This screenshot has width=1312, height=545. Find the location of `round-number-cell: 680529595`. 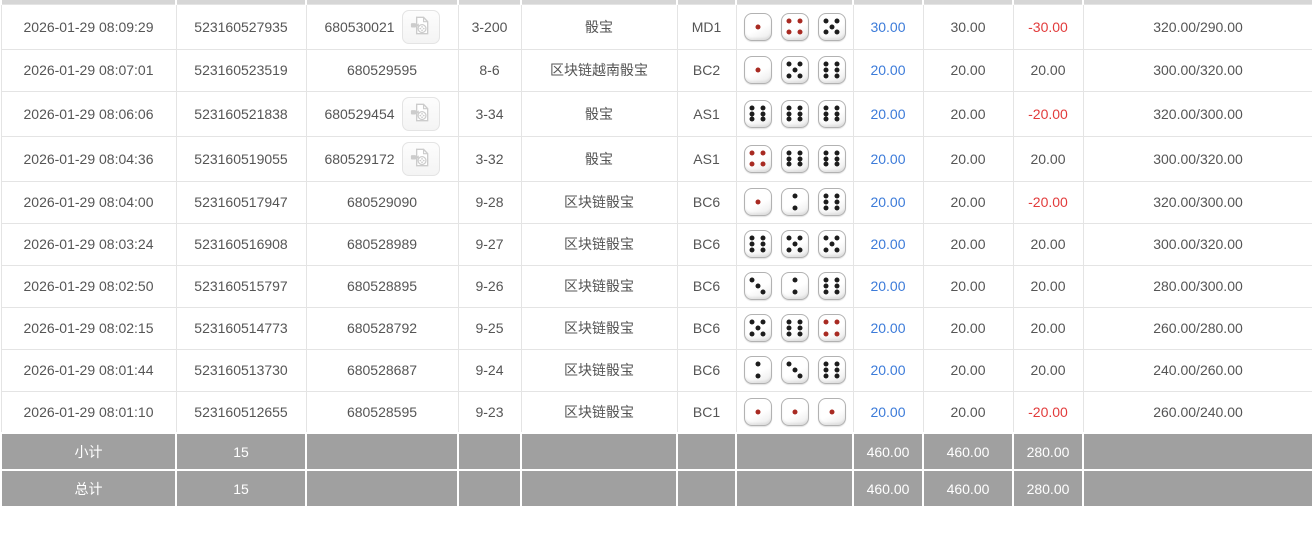

round-number-cell: 680529595 is located at coordinates (382, 70).